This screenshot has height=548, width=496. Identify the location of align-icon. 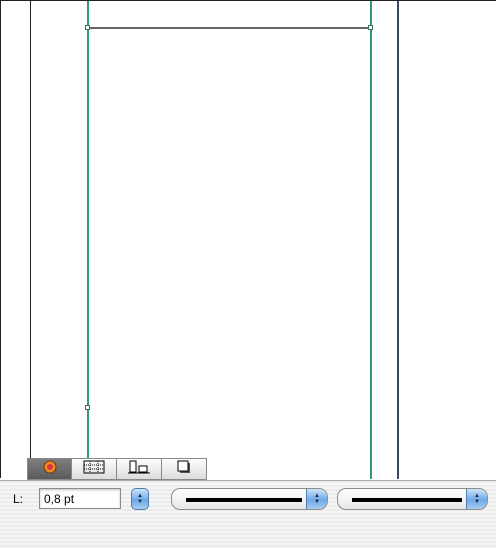
(139, 469).